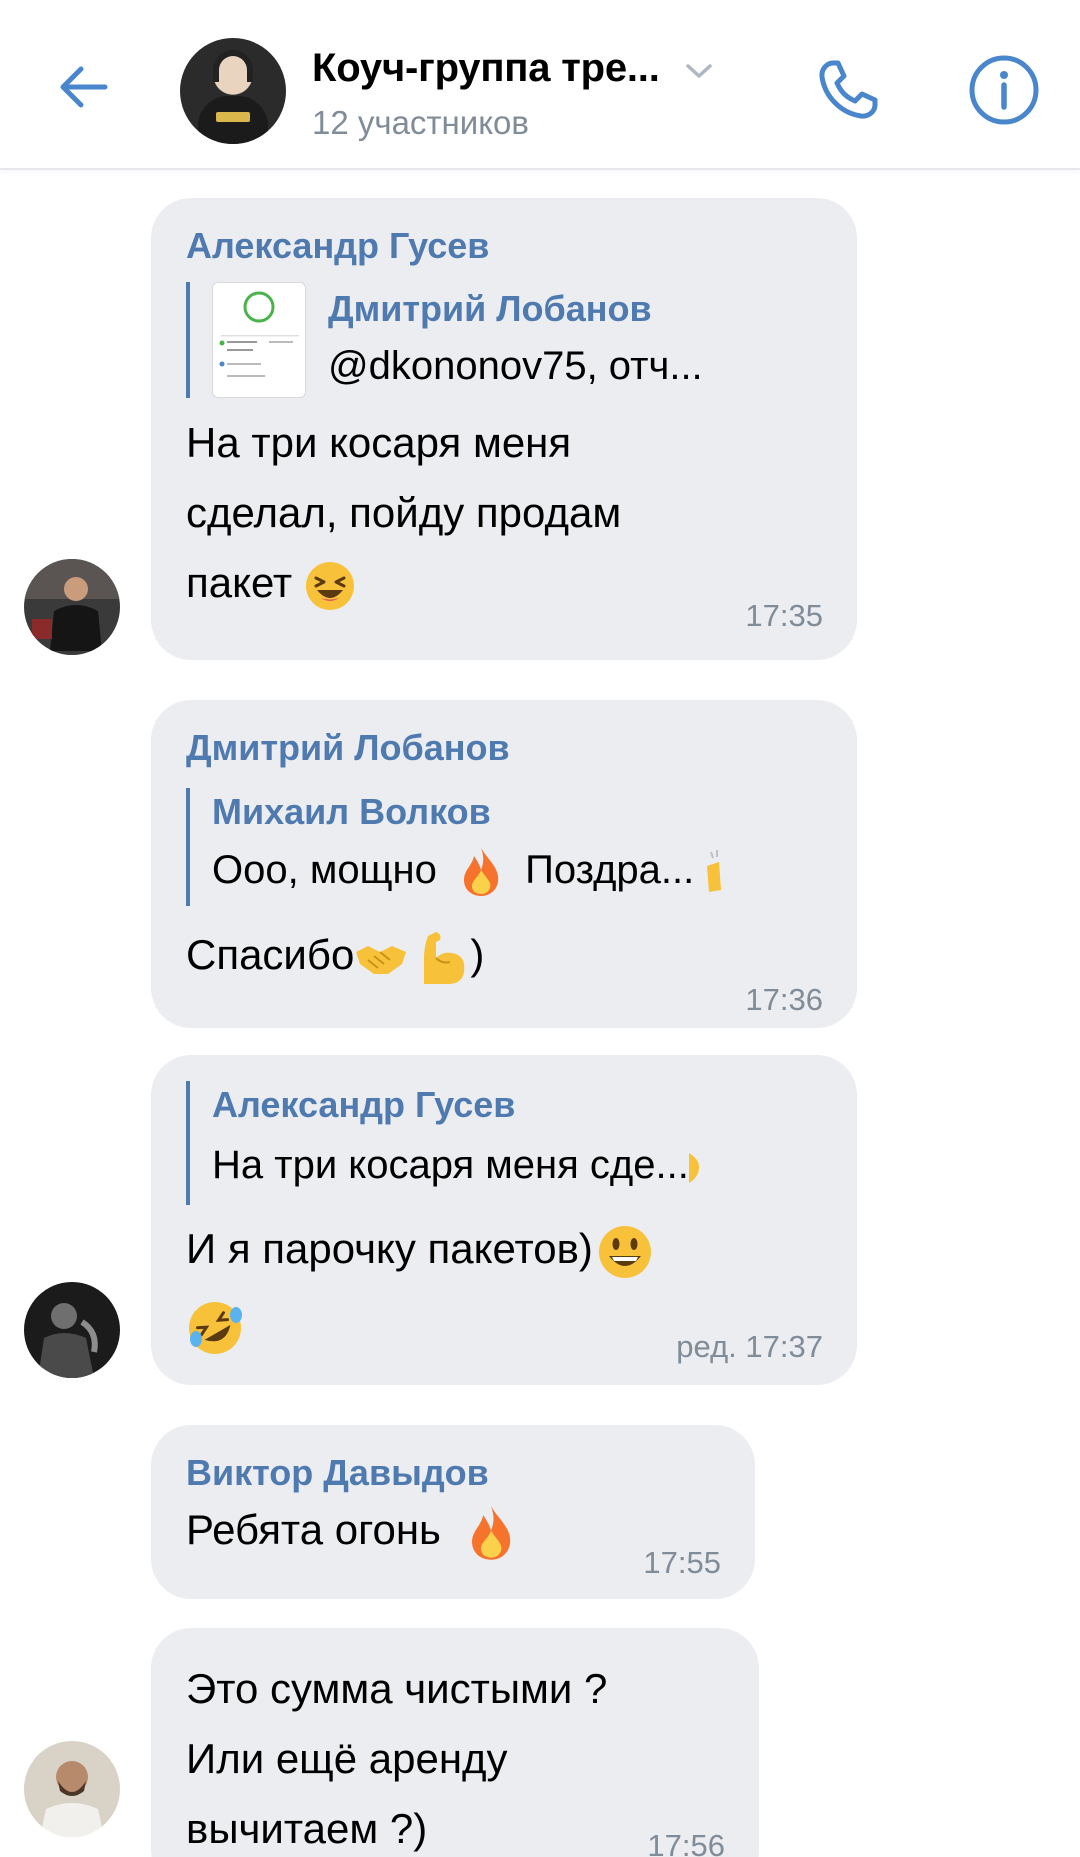 This screenshot has width=1080, height=1857. What do you see at coordinates (784, 615) in the screenshot?
I see `message-time: 17:35` at bounding box center [784, 615].